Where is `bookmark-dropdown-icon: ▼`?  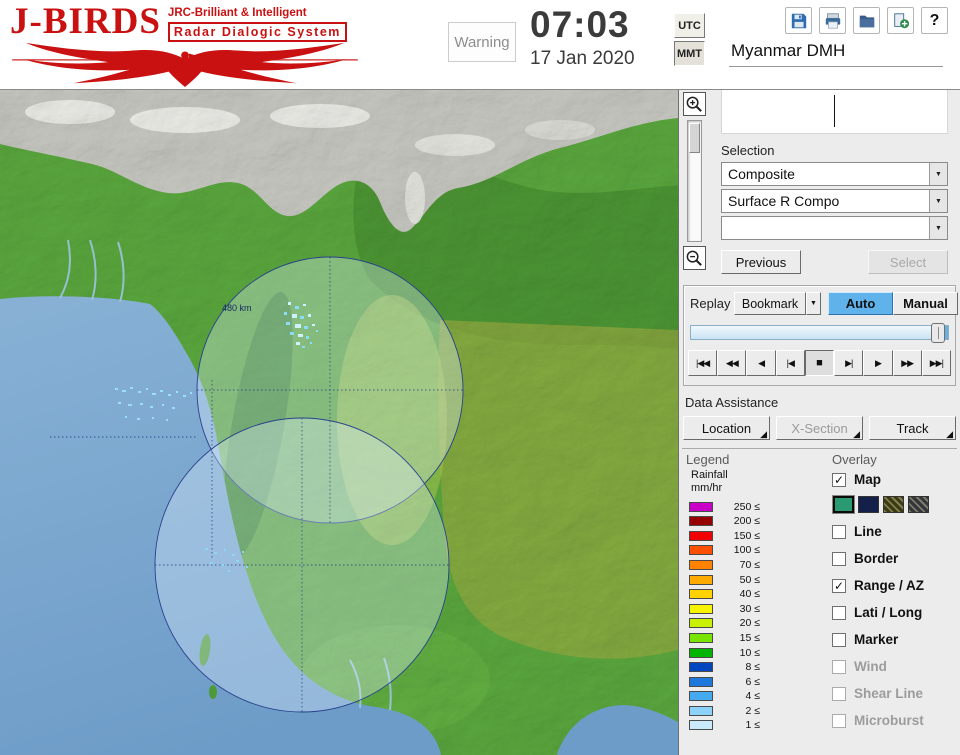
bookmark-dropdown-icon: ▼ is located at coordinates (813, 303).